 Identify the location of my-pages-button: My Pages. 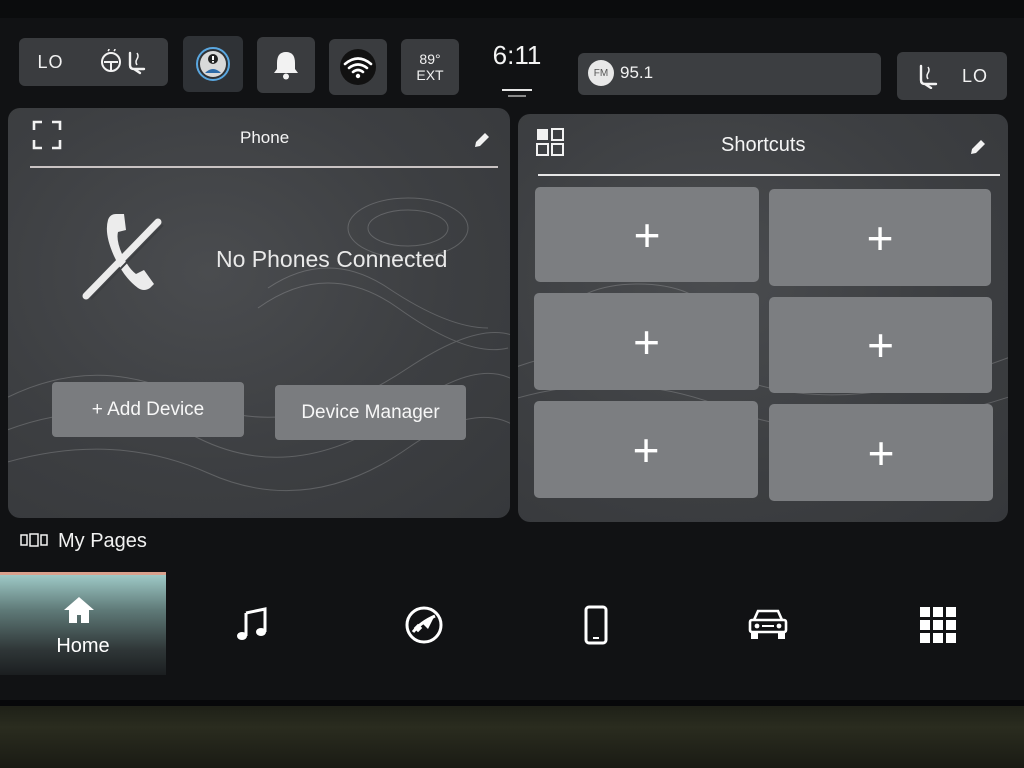
(83, 541).